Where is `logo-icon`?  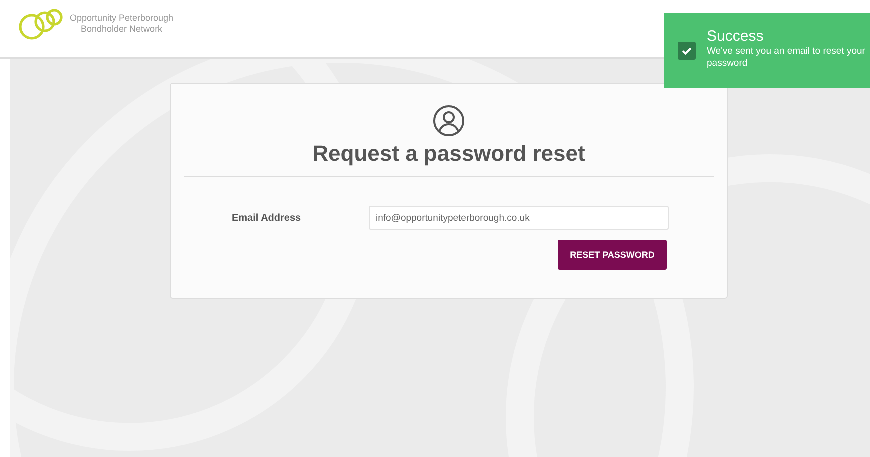 logo-icon is located at coordinates (41, 23).